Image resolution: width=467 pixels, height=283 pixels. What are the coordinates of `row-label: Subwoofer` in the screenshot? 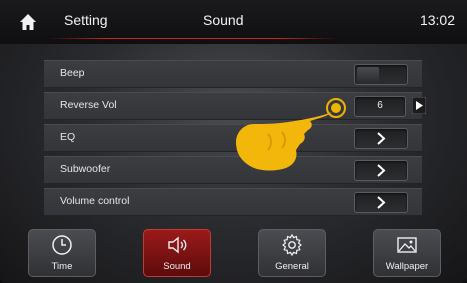 It's located at (85, 169).